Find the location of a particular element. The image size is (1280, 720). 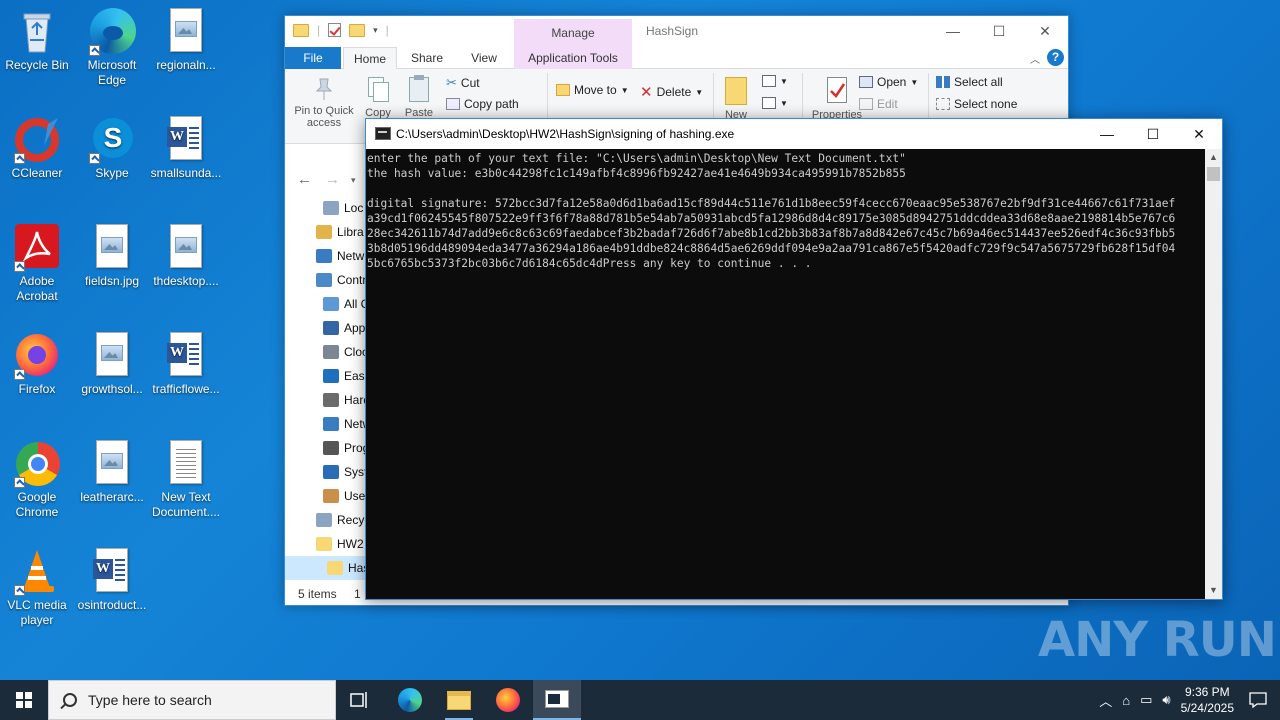

copy-path-button: Copy path is located at coordinates (482, 104).